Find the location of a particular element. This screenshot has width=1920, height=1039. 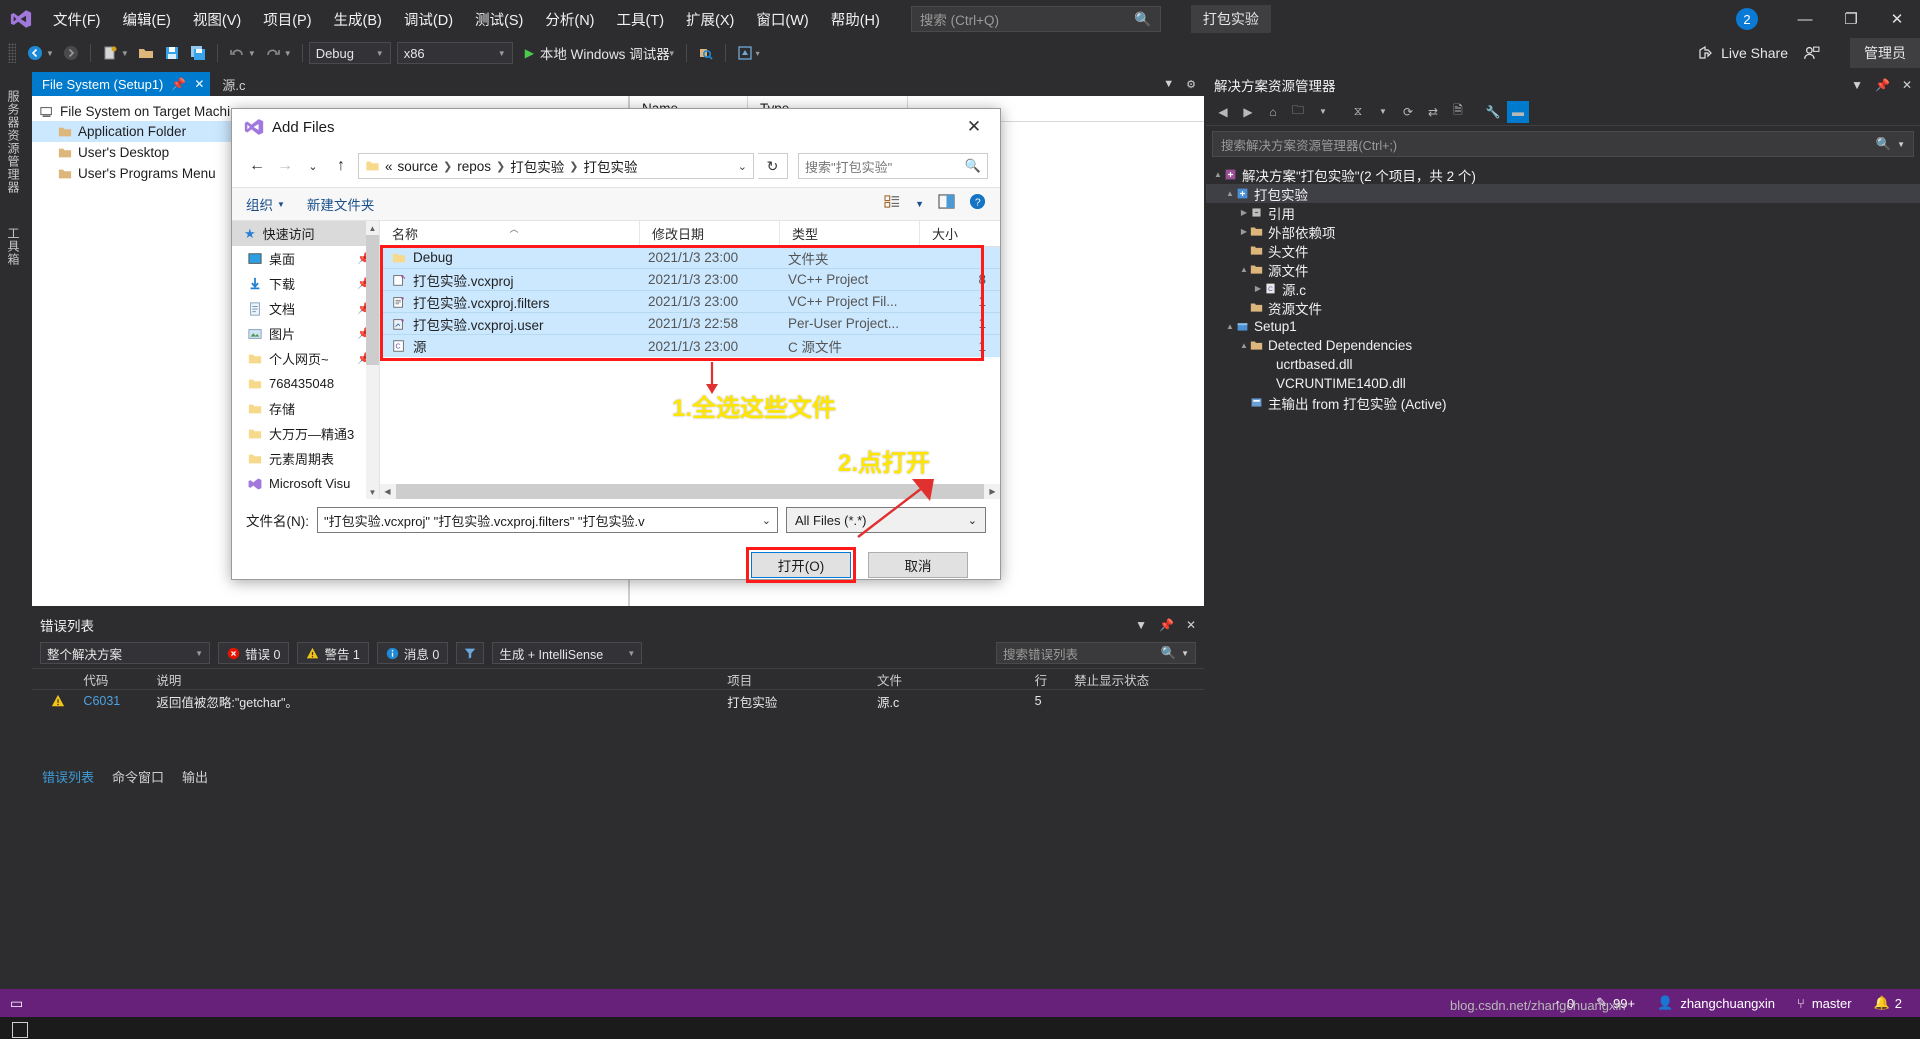

taskbar-task-view-icon is located at coordinates (20, 1030).